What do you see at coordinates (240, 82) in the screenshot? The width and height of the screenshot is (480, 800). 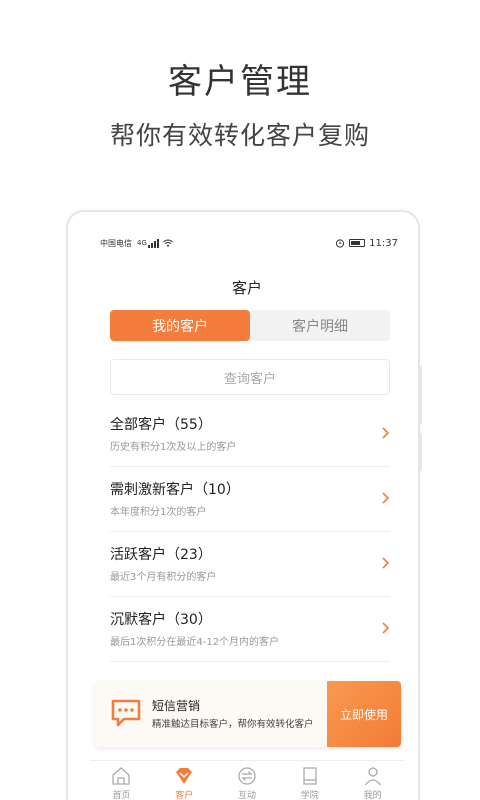 I see `promo-title: 客户管理` at bounding box center [240, 82].